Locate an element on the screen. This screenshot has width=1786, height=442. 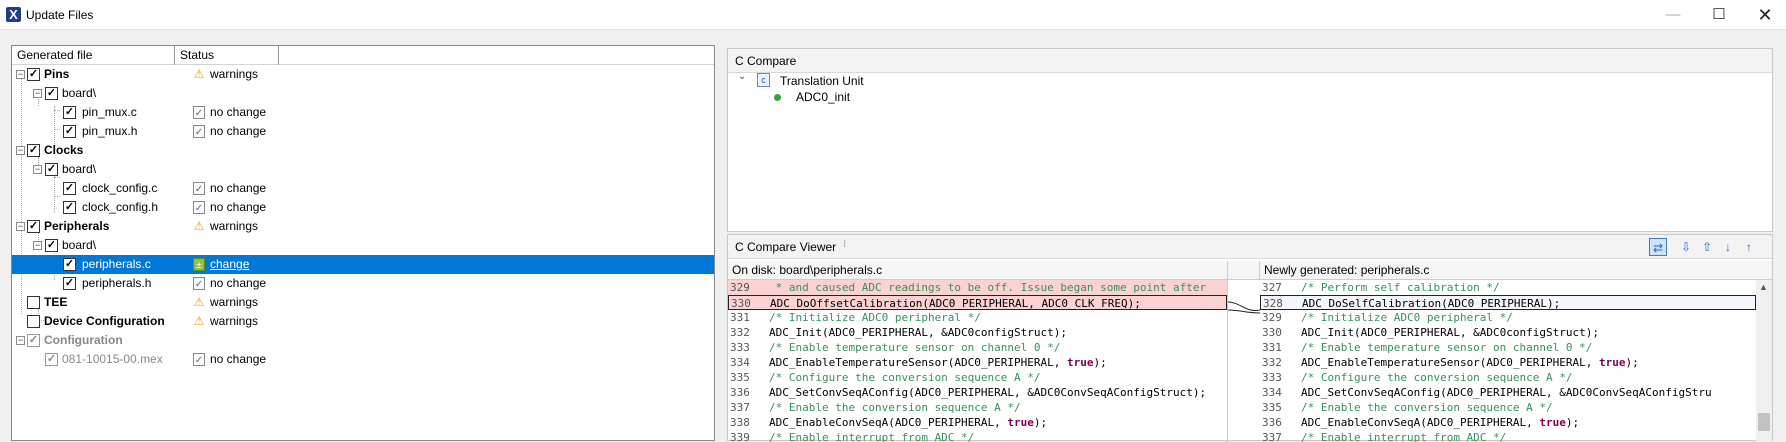
tree-label: Peripherals is located at coordinates (77, 226).